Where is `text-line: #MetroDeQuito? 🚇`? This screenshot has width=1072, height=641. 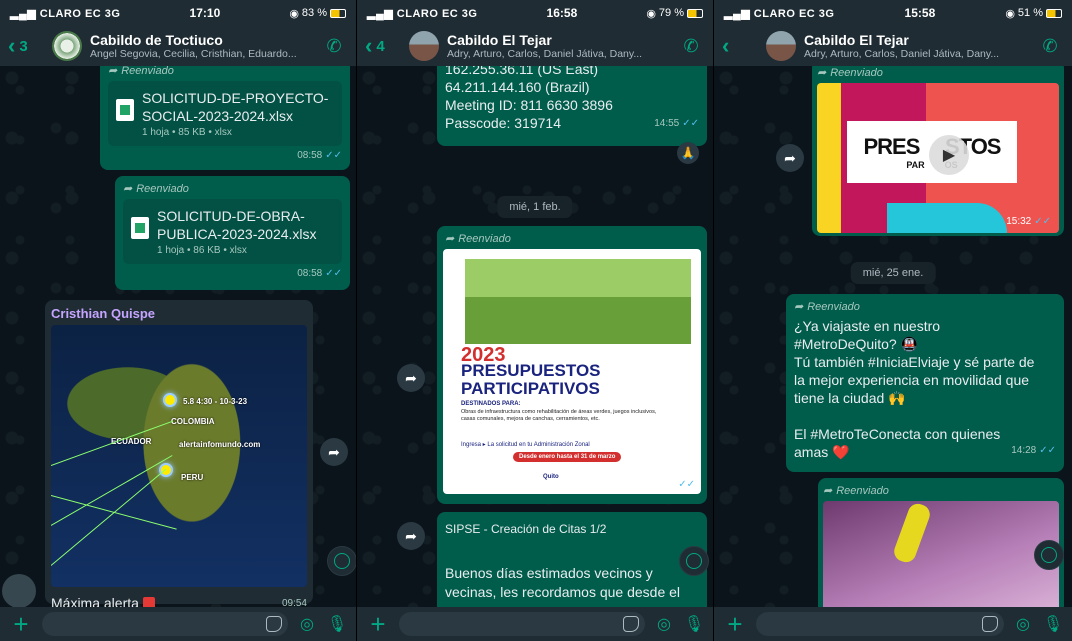 text-line: #MetroDeQuito? 🚇 is located at coordinates (856, 344).